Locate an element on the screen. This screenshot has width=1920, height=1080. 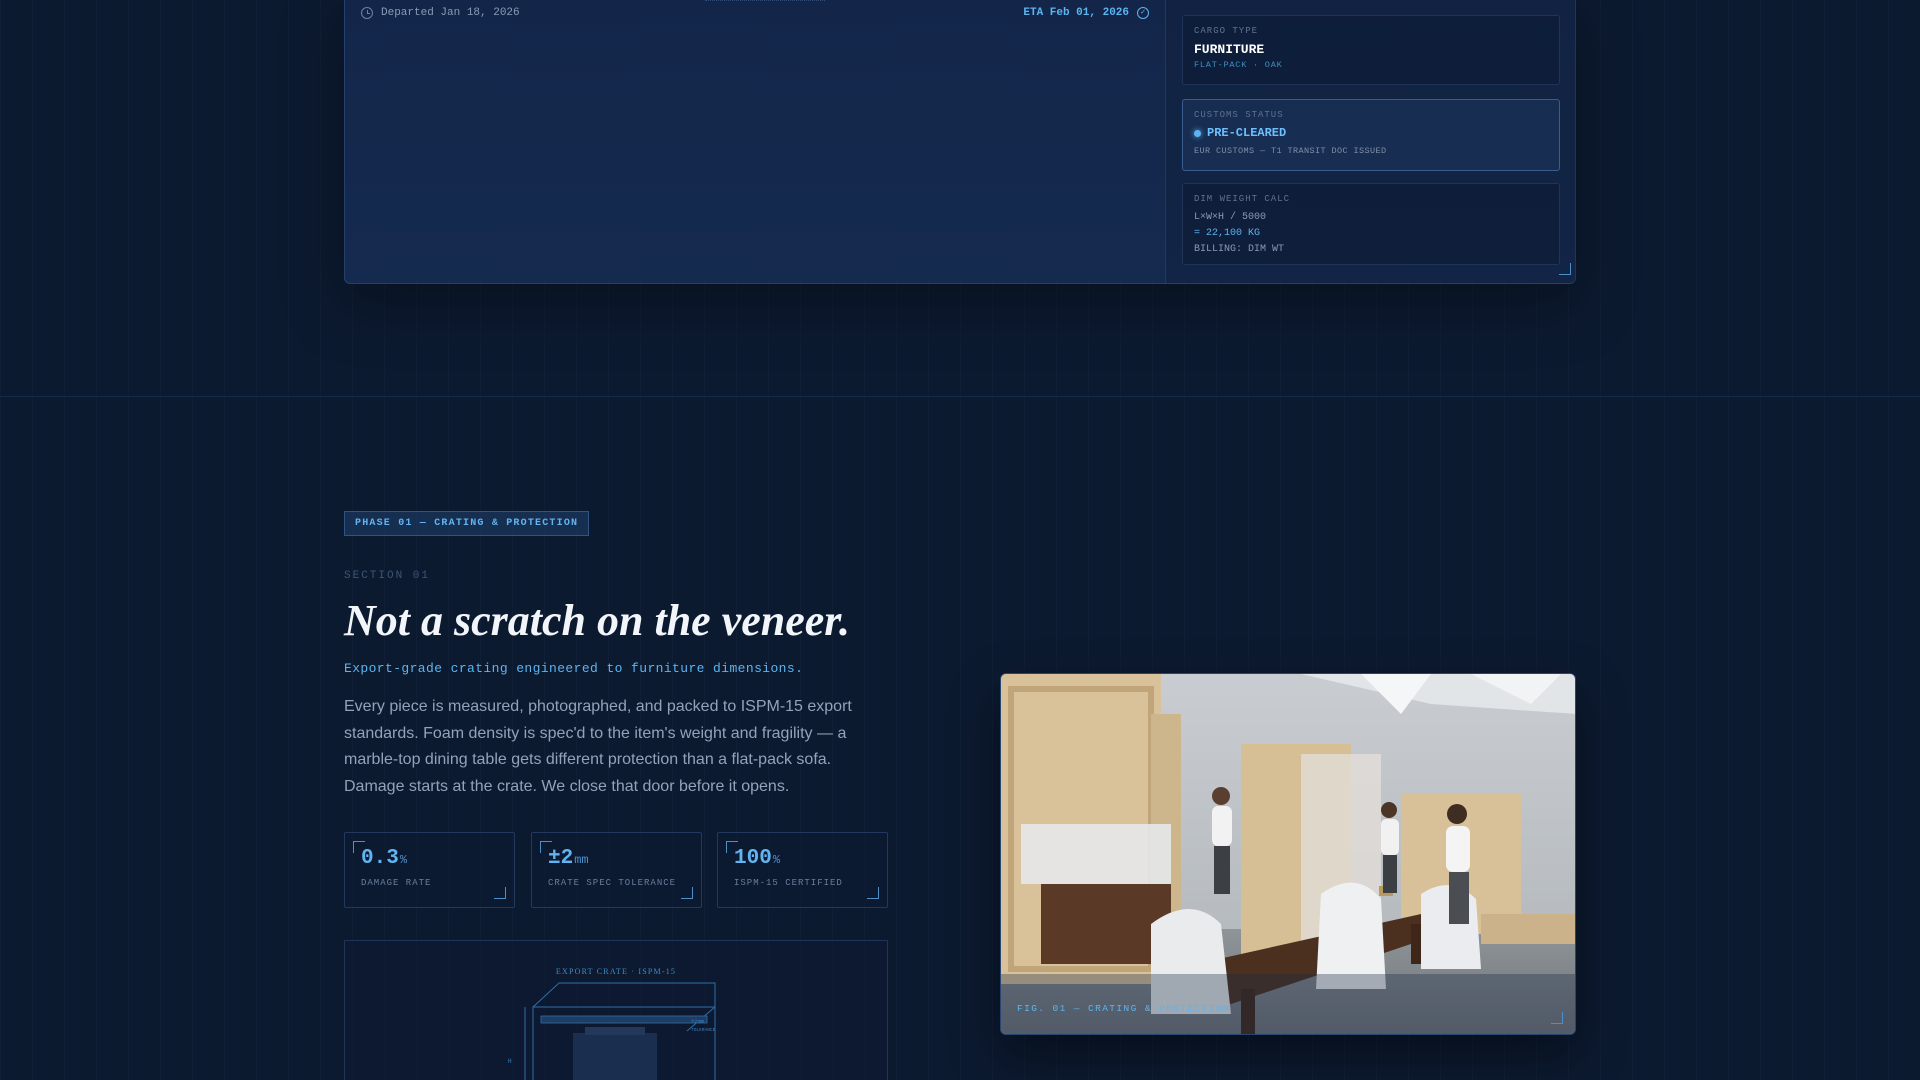
dim-weight-billing: BILLING: DIM WT is located at coordinates (1239, 249).